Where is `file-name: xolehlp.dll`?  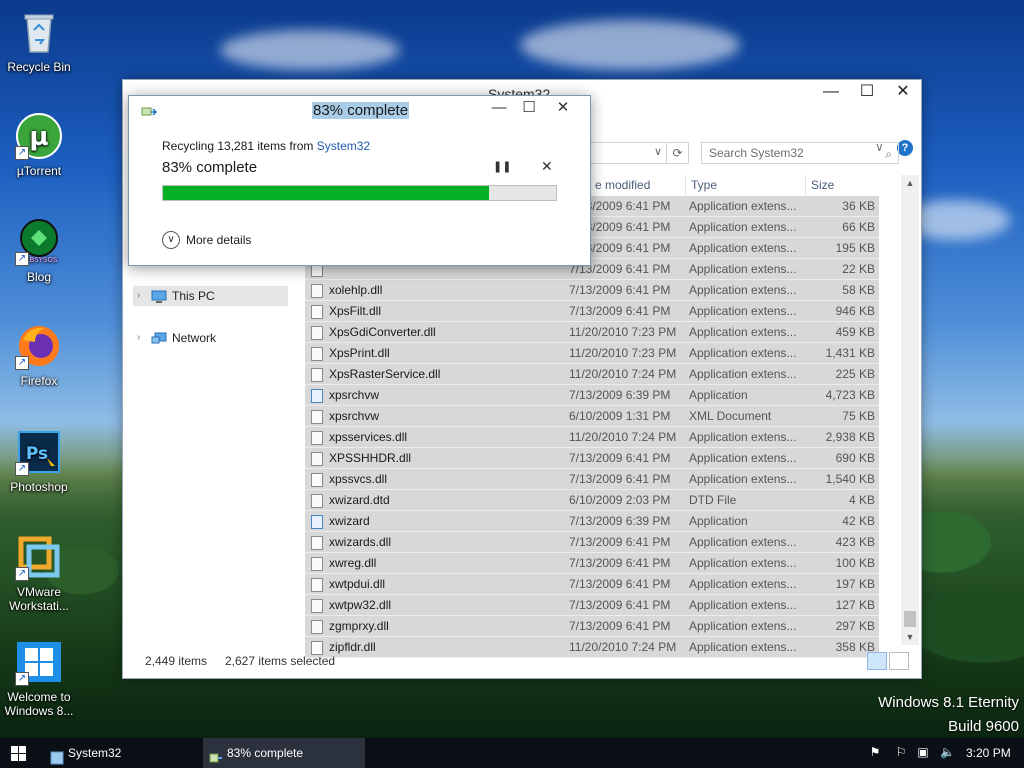
file-name: xolehlp.dll is located at coordinates (356, 290).